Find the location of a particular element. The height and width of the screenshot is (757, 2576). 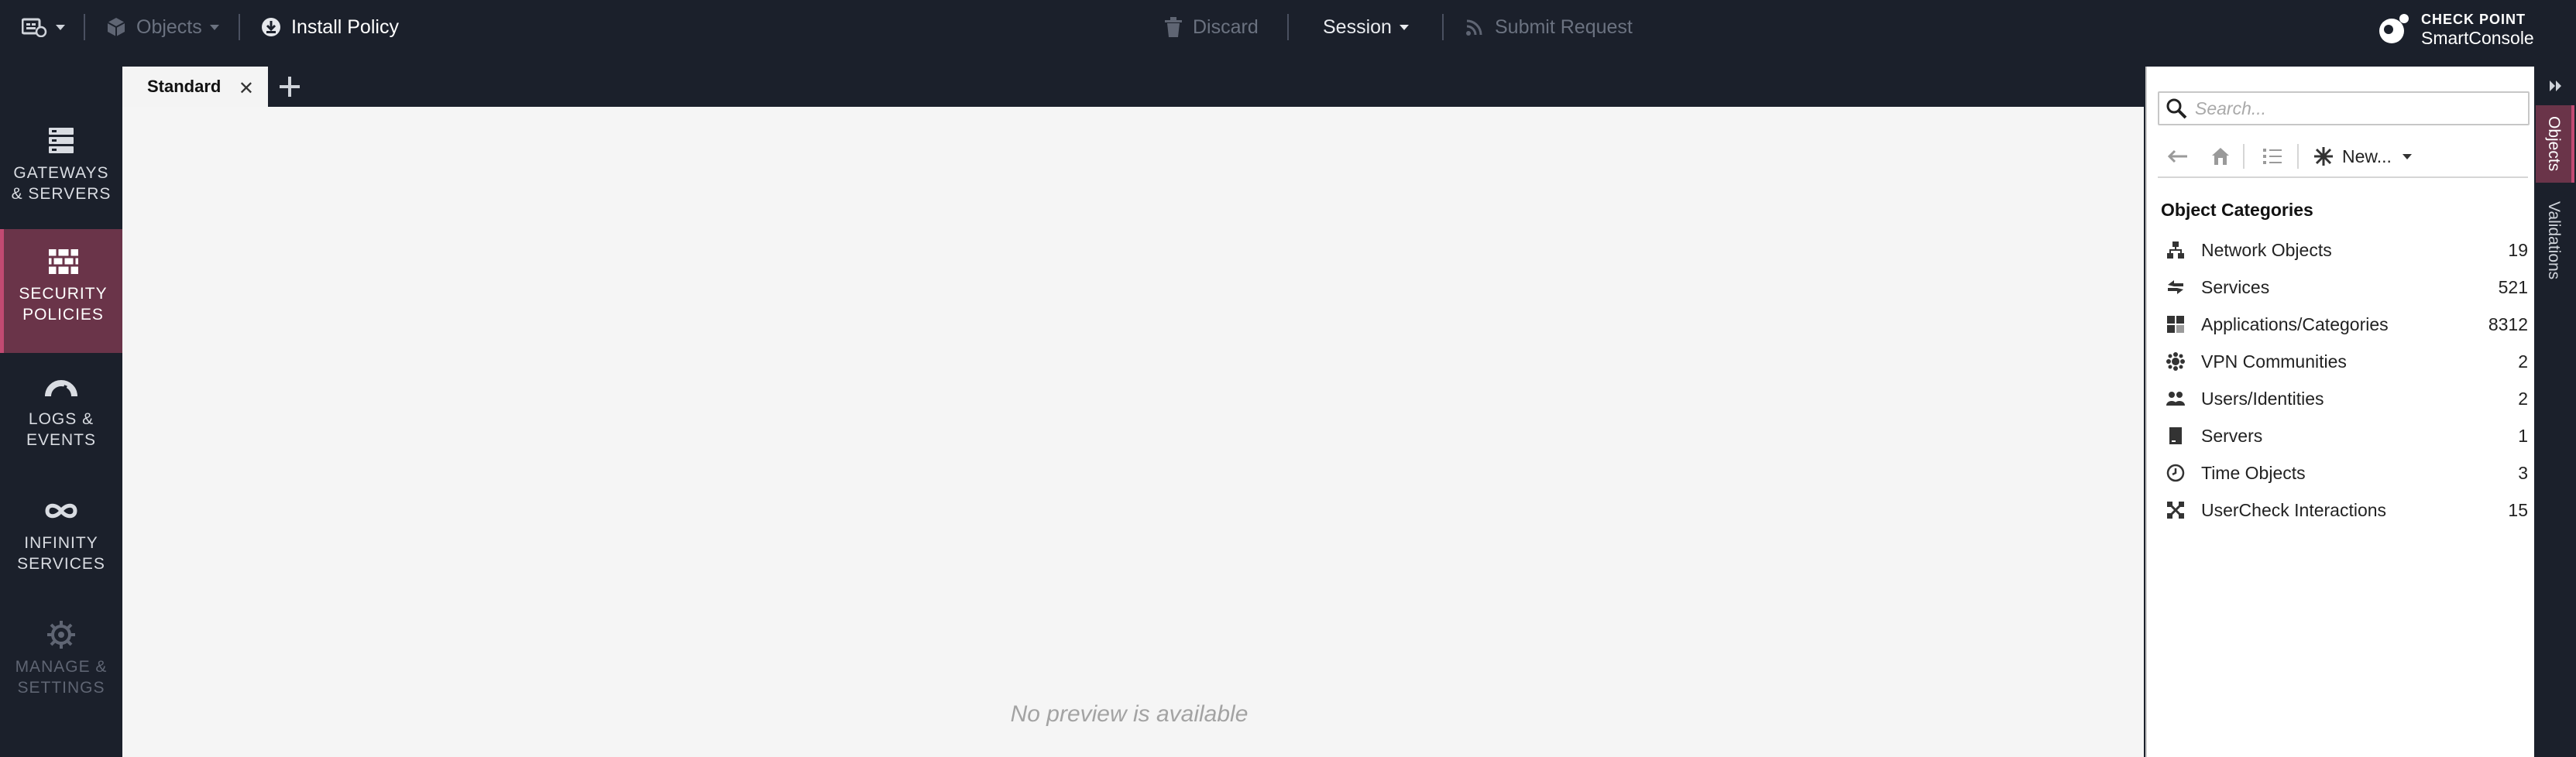

session-label: Session is located at coordinates (1357, 27).